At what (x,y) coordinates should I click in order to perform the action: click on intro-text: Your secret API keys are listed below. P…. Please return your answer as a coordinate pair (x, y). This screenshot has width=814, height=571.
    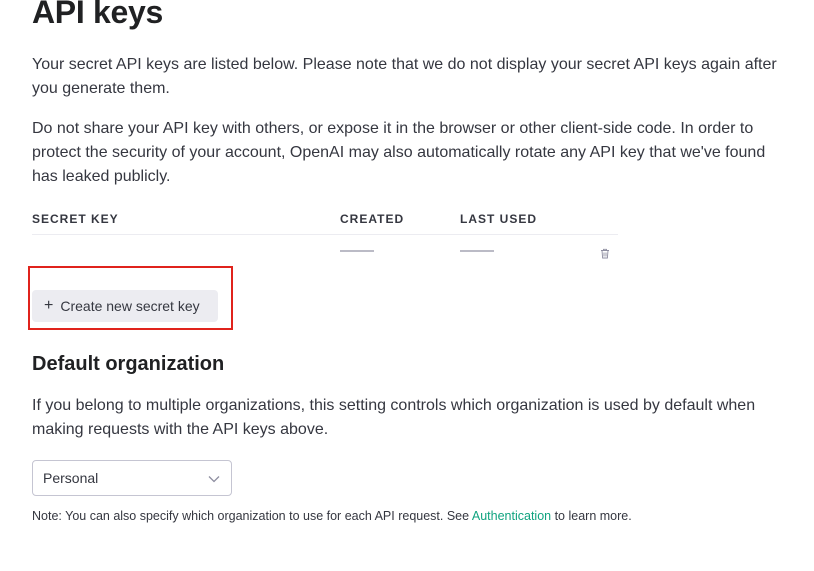
    Looking at the image, I should click on (404, 76).